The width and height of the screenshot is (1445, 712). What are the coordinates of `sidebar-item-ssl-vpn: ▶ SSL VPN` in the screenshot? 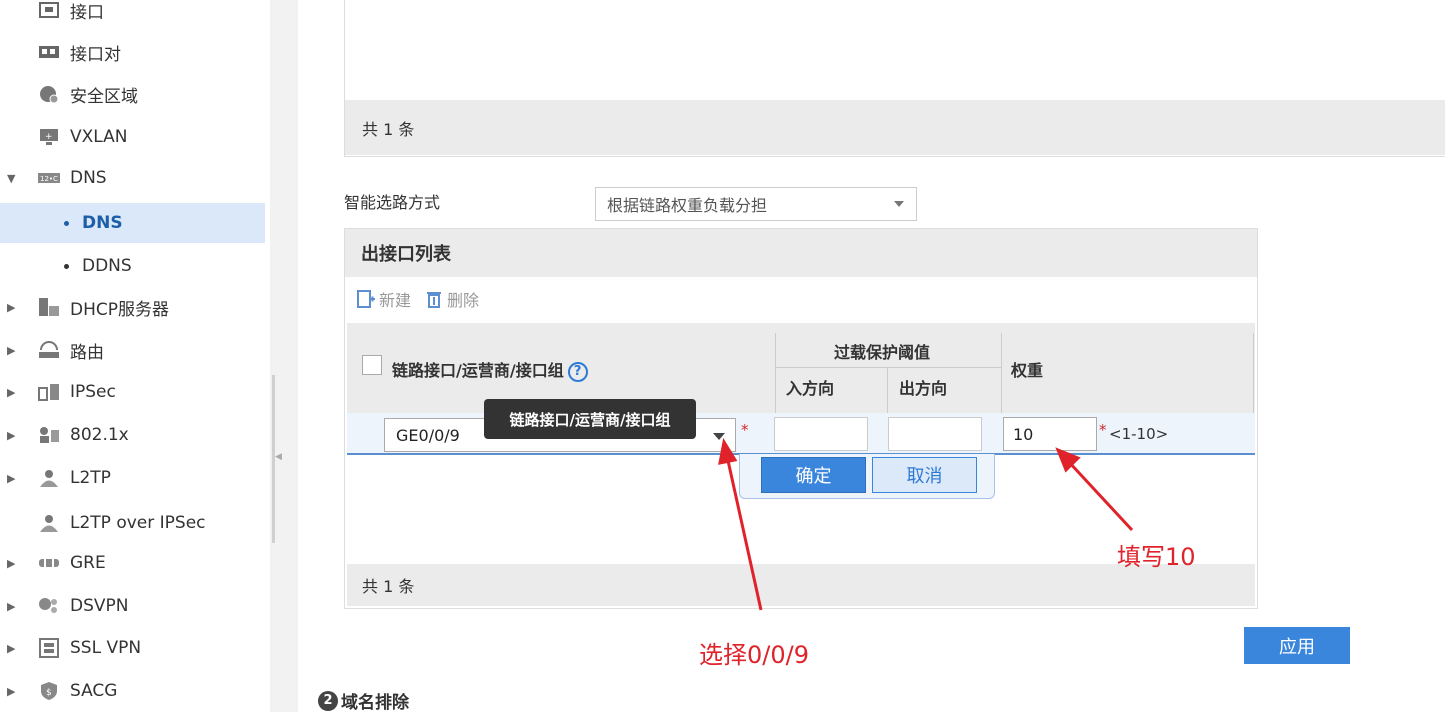 It's located at (132, 648).